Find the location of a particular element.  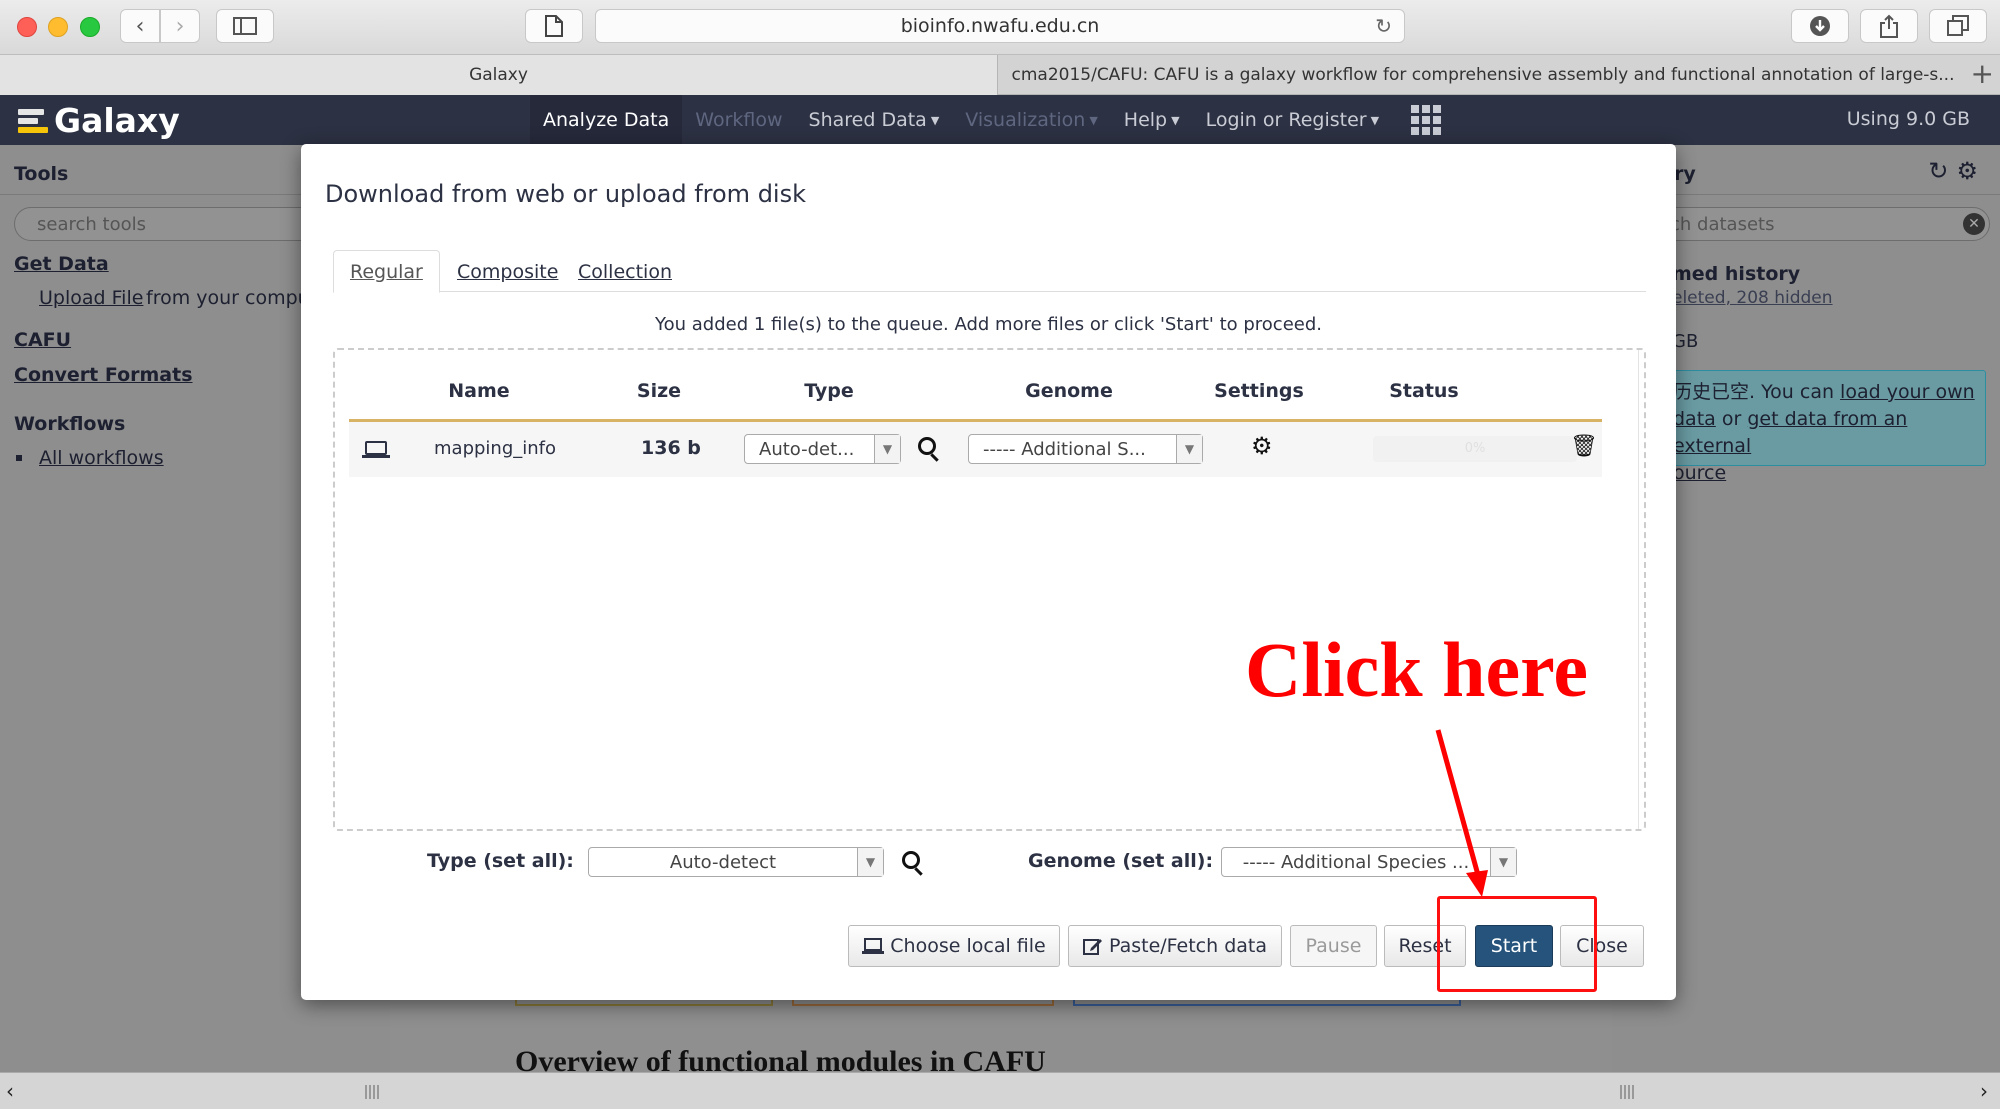

nav-analyze-data: Analyze Data is located at coordinates (606, 120).